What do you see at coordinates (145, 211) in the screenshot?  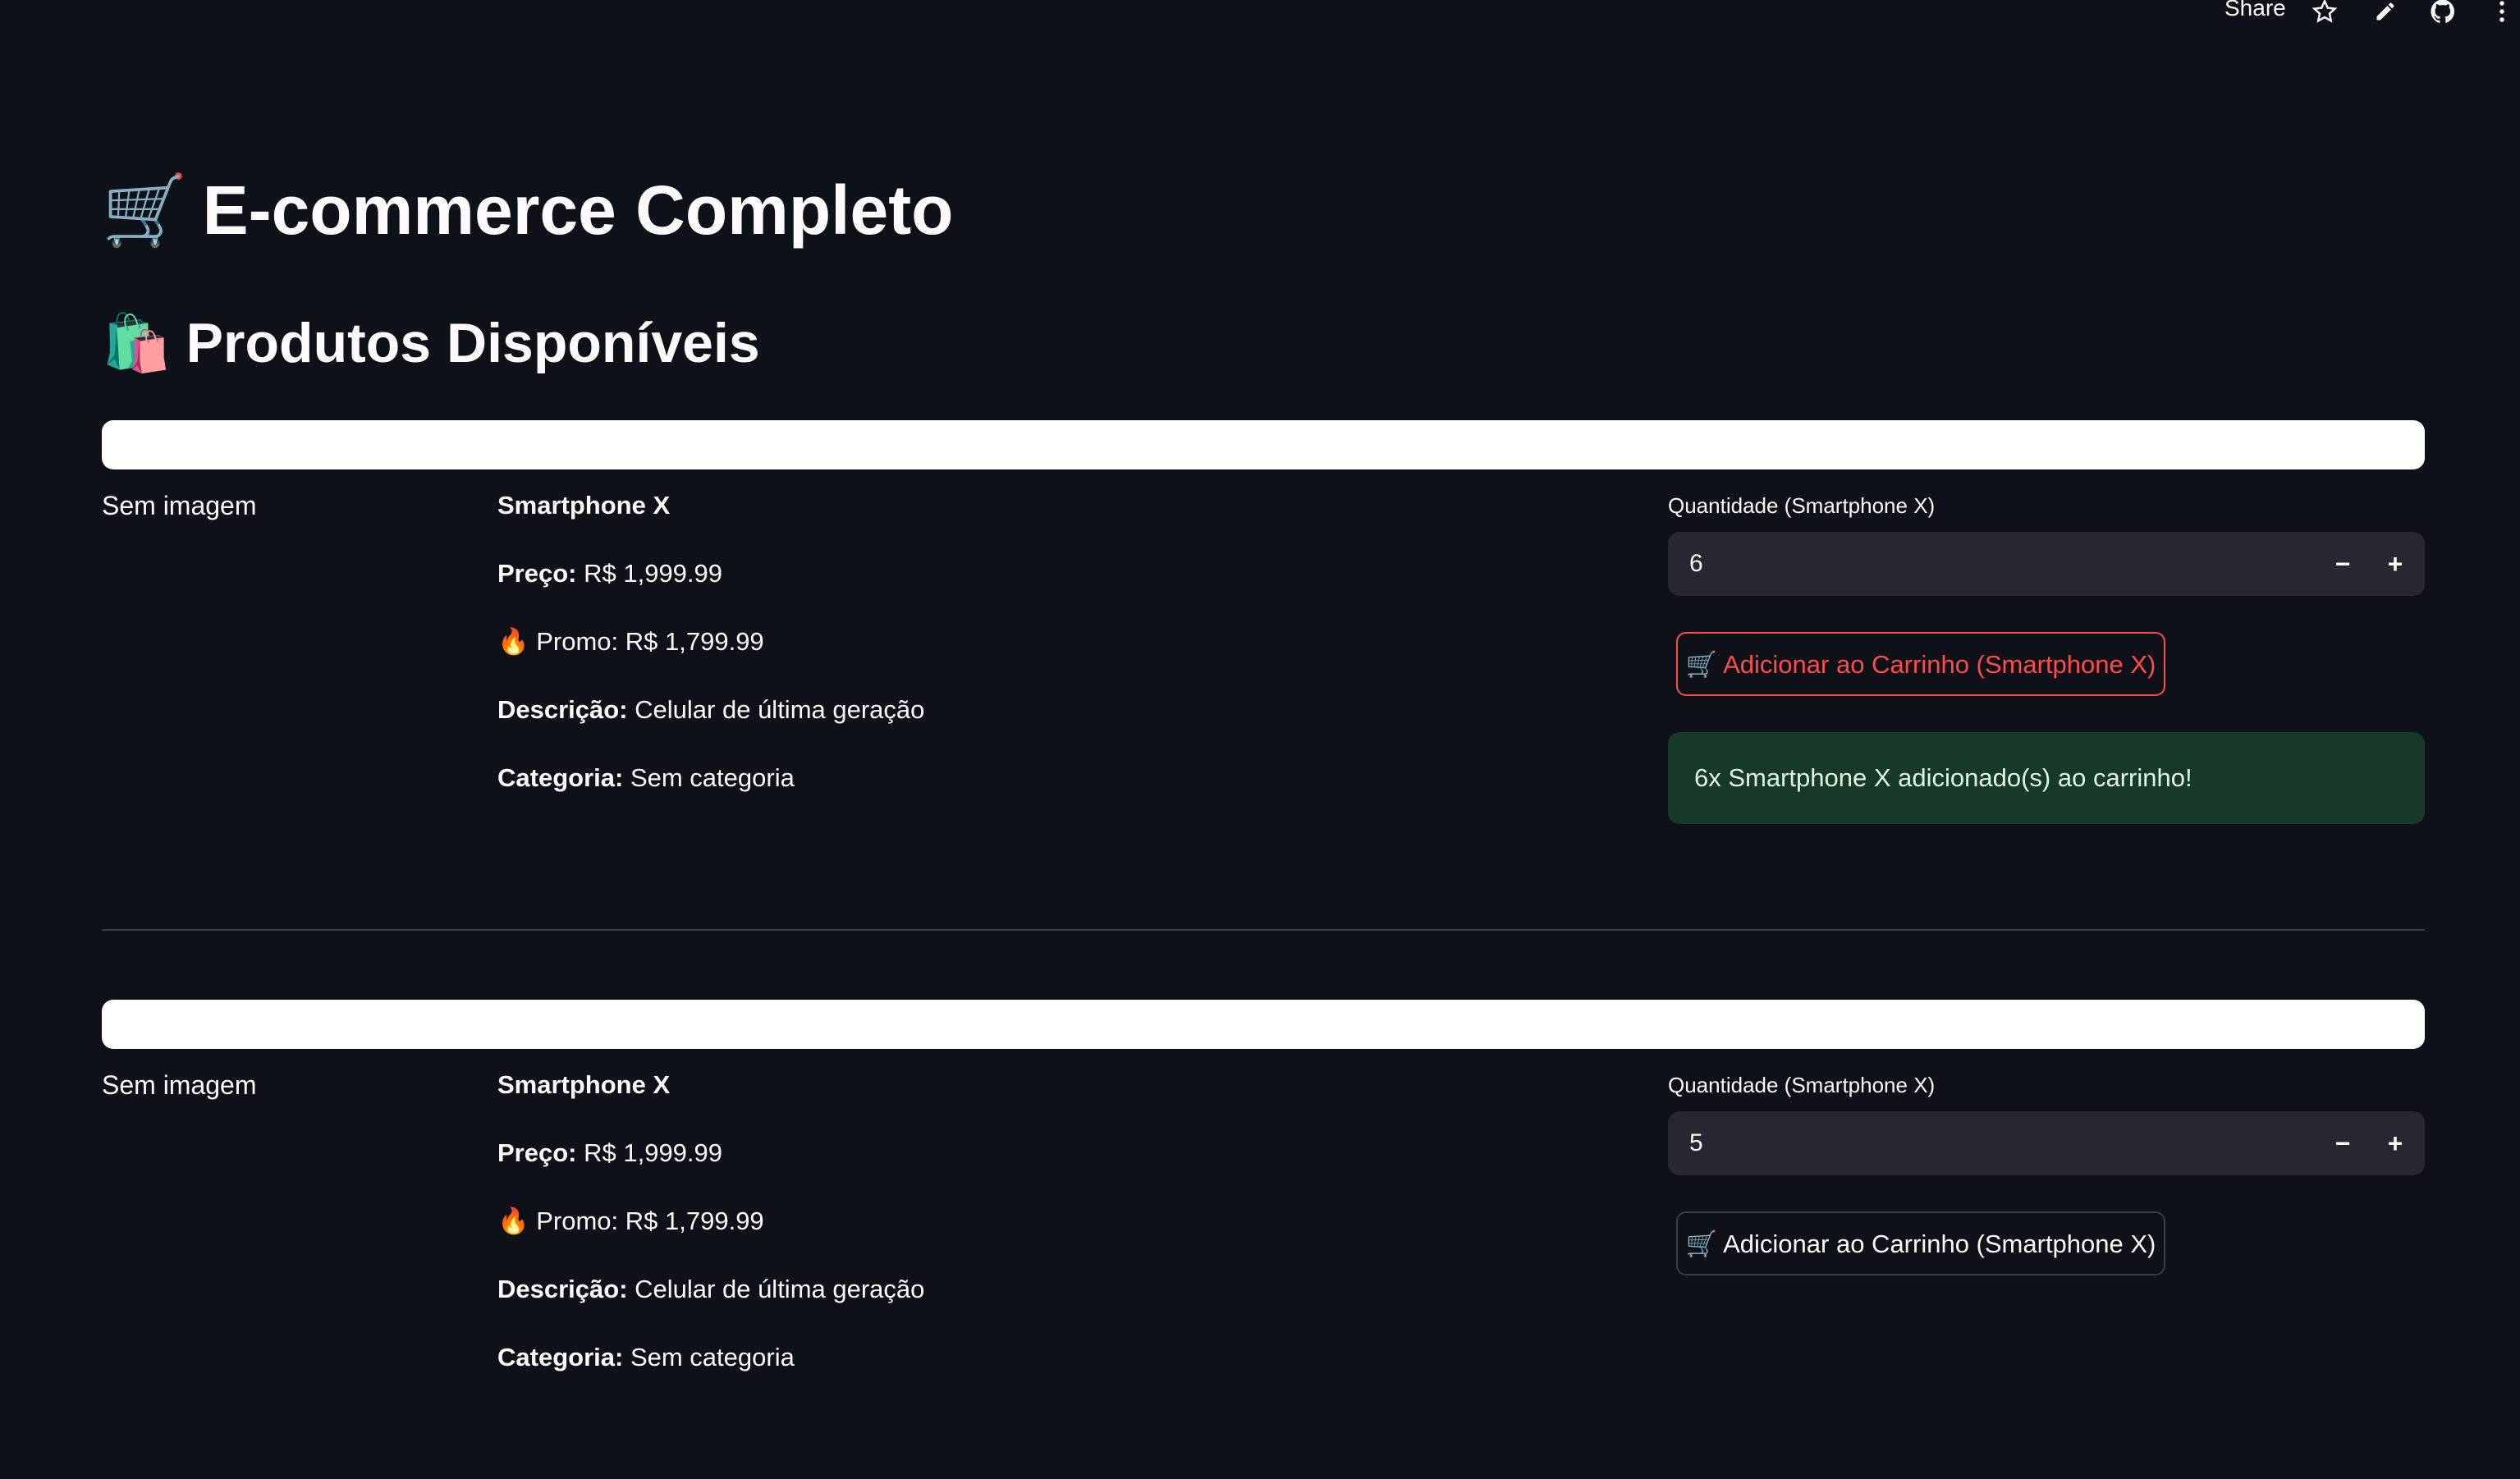 I see `cart-emoji-icon: 🛒` at bounding box center [145, 211].